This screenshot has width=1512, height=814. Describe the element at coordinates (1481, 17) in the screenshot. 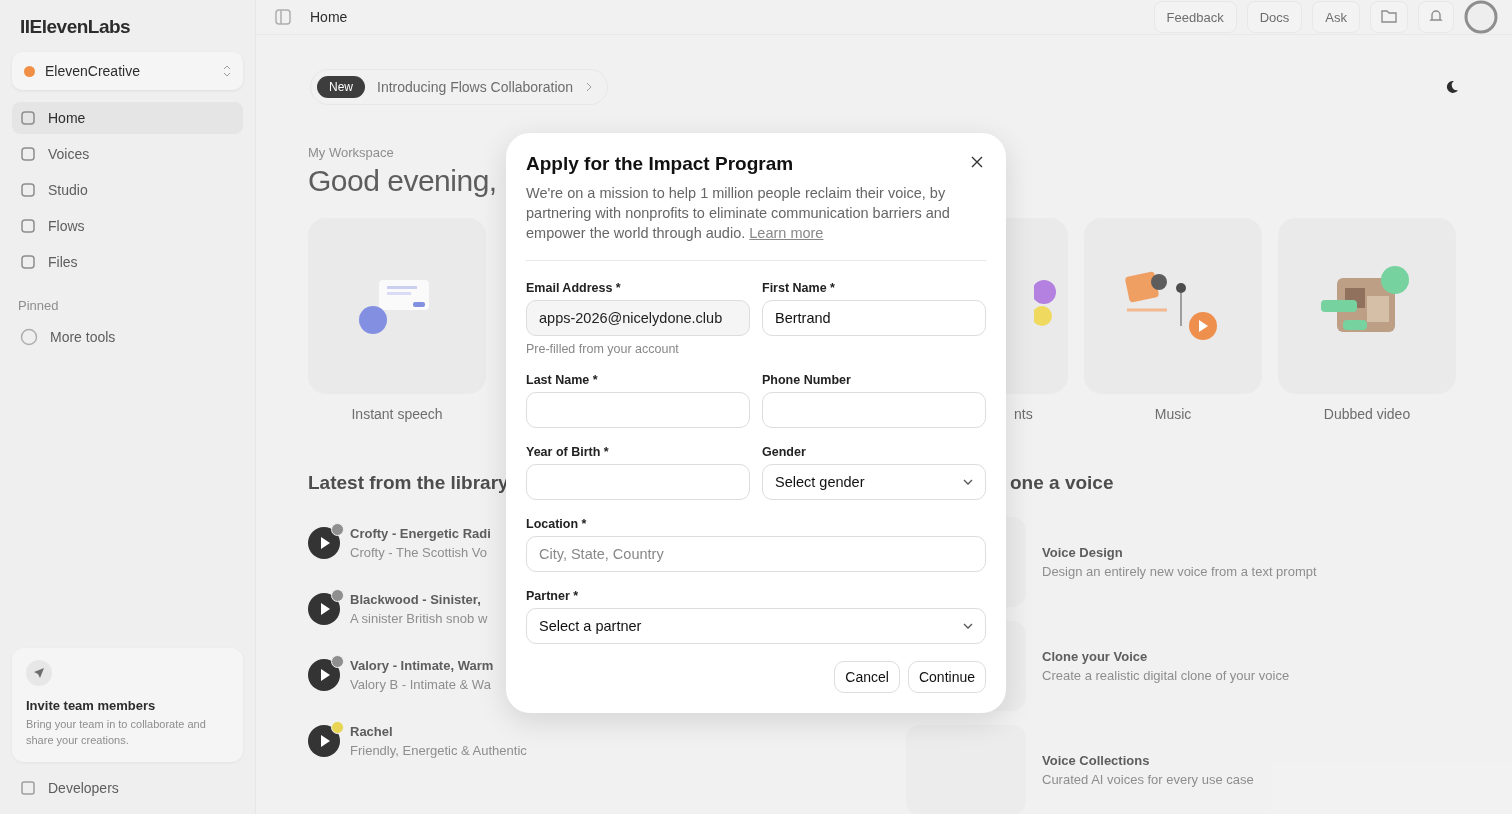

I see `avatar` at that location.